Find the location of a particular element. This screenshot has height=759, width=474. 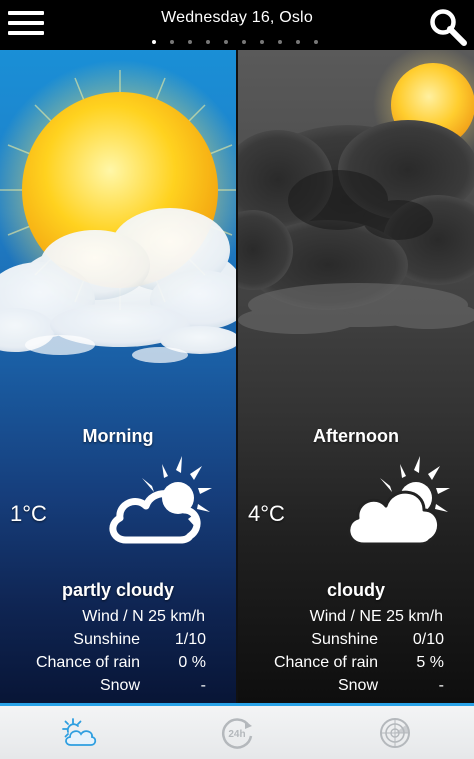

wind-label: Wind / N 25 km/h is located at coordinates (143, 616).